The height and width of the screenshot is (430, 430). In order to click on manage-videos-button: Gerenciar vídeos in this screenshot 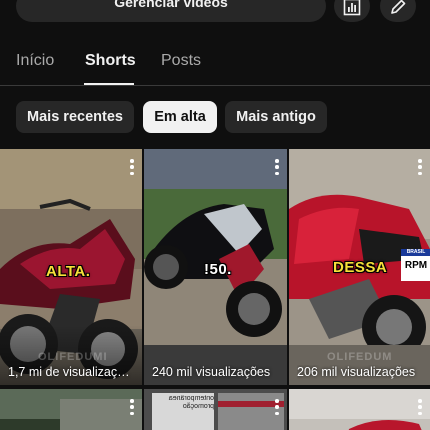, I will do `click(171, 11)`.